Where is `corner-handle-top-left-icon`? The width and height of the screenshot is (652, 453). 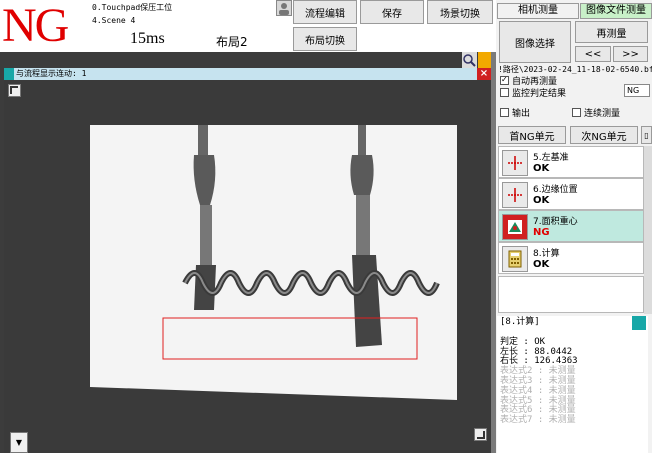 corner-handle-top-left-icon is located at coordinates (14, 90).